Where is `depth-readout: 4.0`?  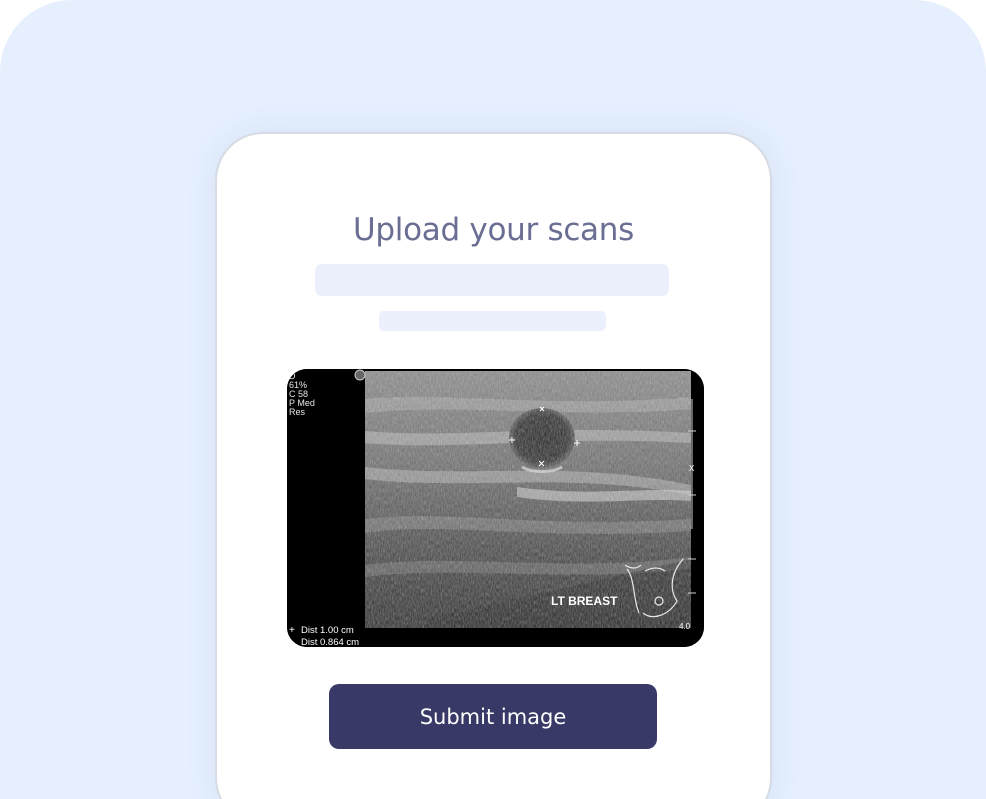
depth-readout: 4.0 is located at coordinates (685, 626).